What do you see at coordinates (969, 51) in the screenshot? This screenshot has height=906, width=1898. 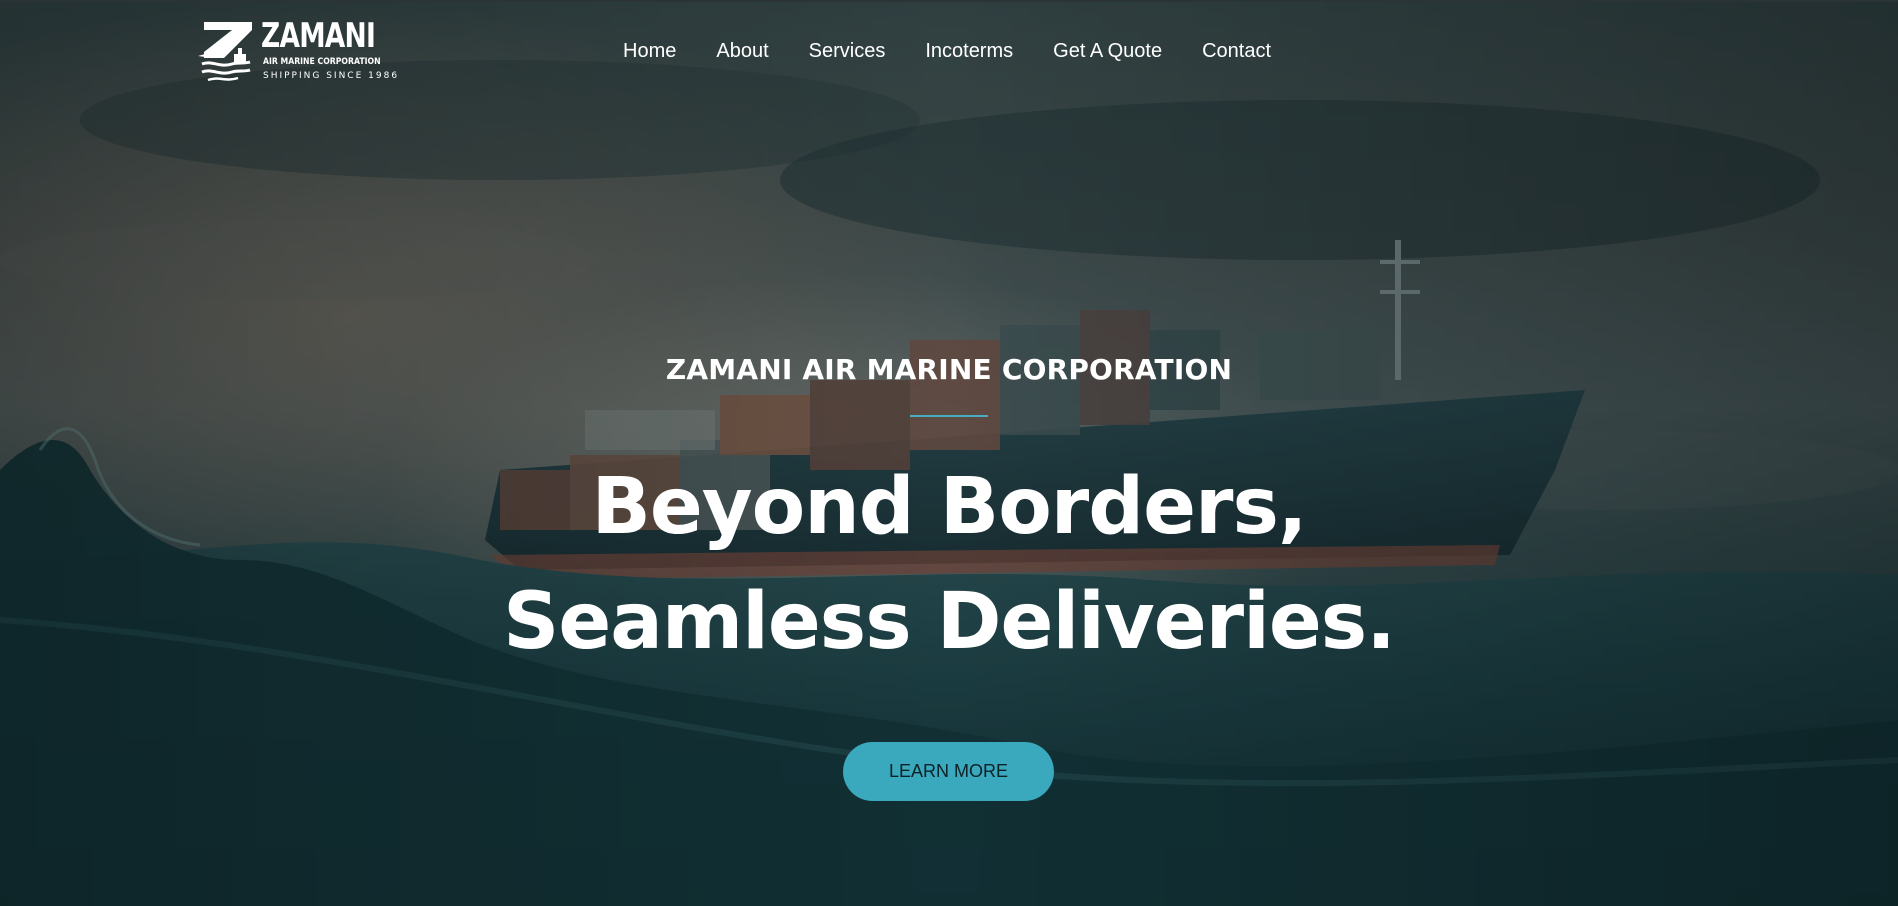 I see `nav-item-incoterms: Incoterms` at bounding box center [969, 51].